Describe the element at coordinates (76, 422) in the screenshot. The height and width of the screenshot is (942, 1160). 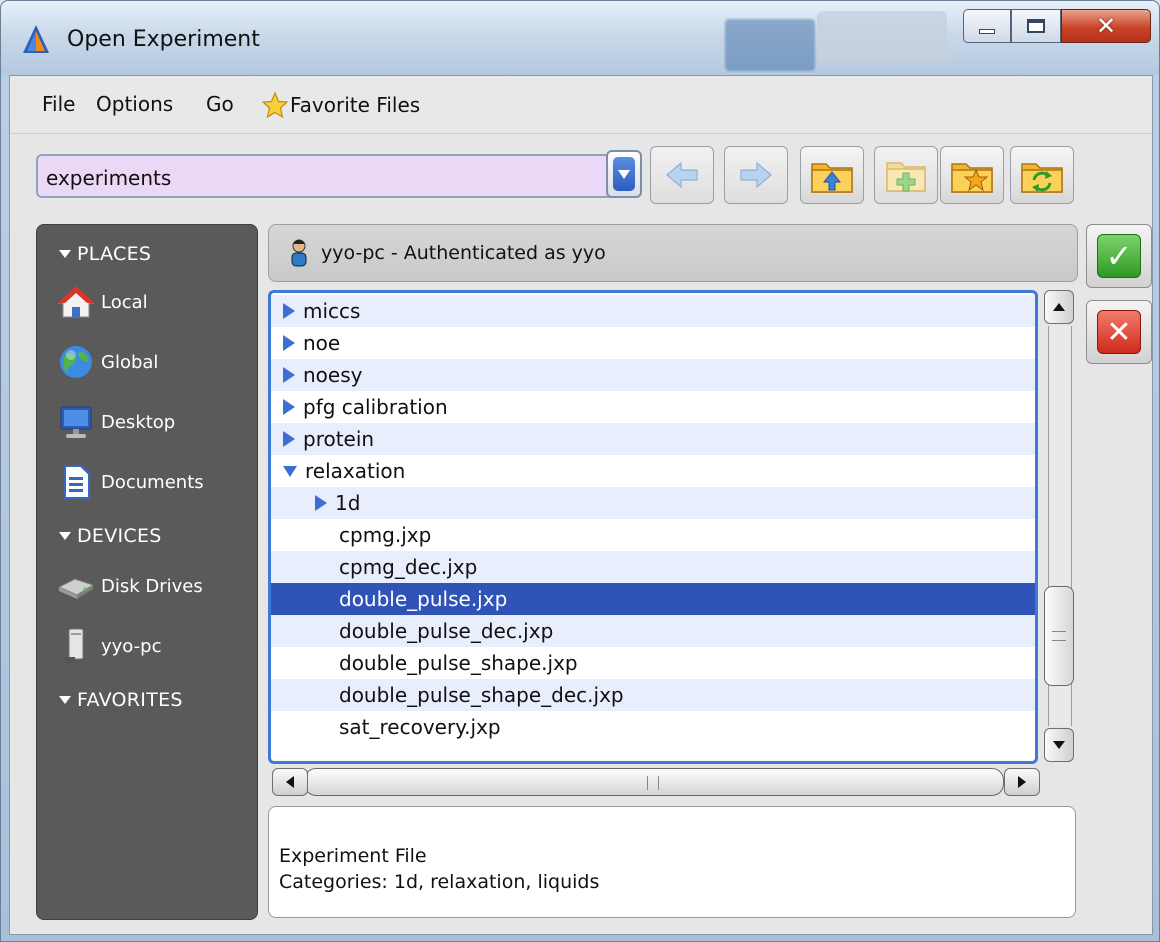
I see `monitor-icon` at that location.